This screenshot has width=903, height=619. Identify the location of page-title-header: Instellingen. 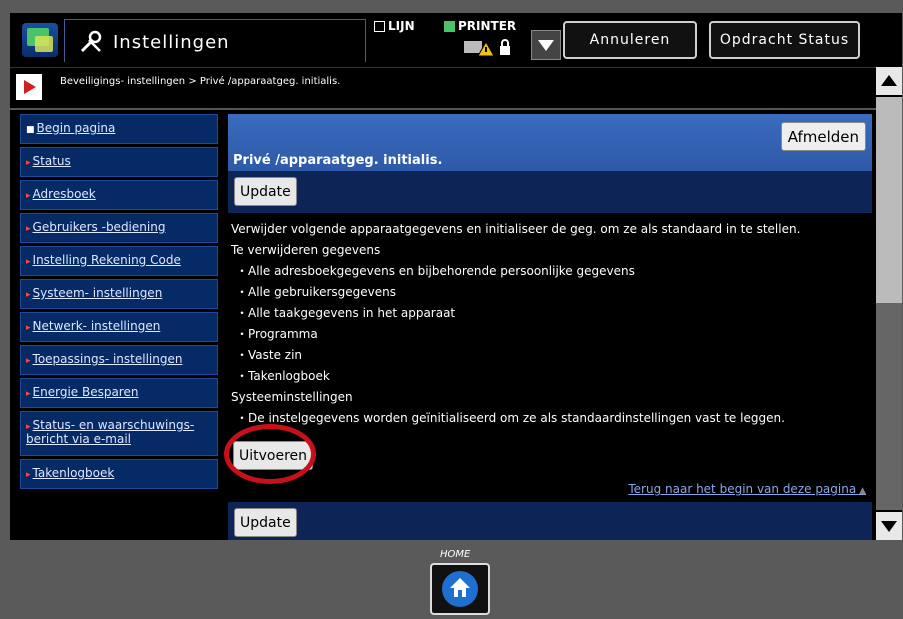
(171, 42).